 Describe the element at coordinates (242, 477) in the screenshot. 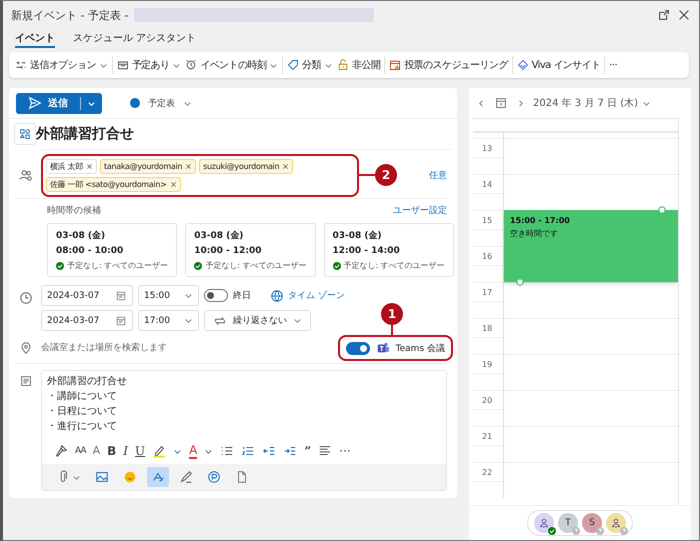

I see `document-icon` at that location.